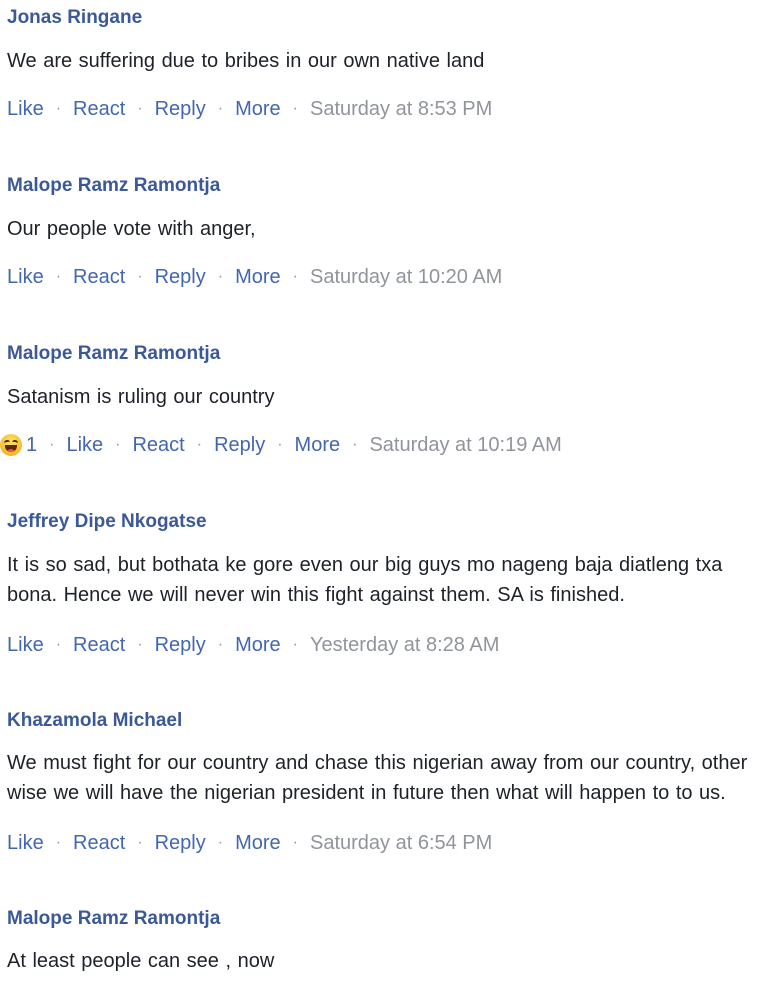  Describe the element at coordinates (401, 843) in the screenshot. I see `comment-timestamp: Saturday at 6:54 PM` at that location.